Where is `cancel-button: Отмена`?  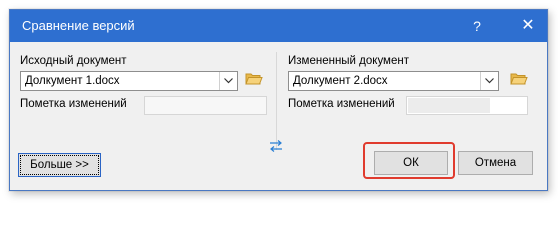 cancel-button: Отмена is located at coordinates (495, 163).